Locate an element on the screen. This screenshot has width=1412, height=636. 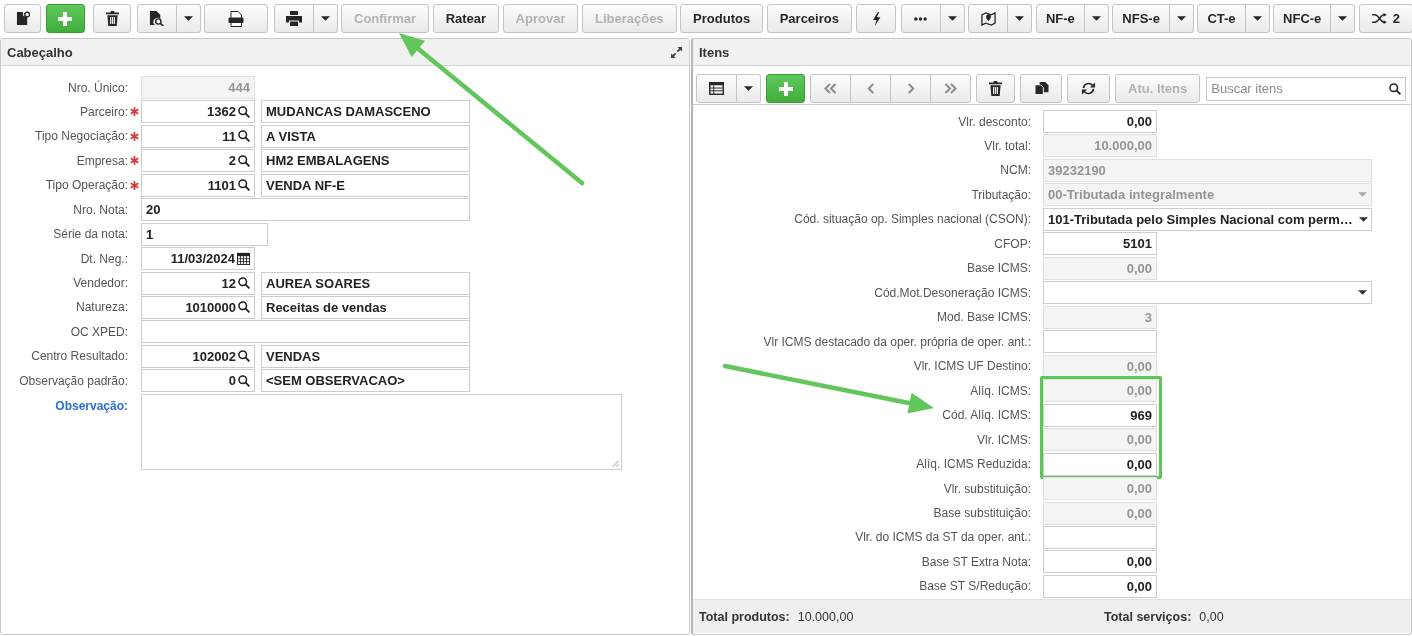
toolbar-button: Produtos is located at coordinates (722, 18).